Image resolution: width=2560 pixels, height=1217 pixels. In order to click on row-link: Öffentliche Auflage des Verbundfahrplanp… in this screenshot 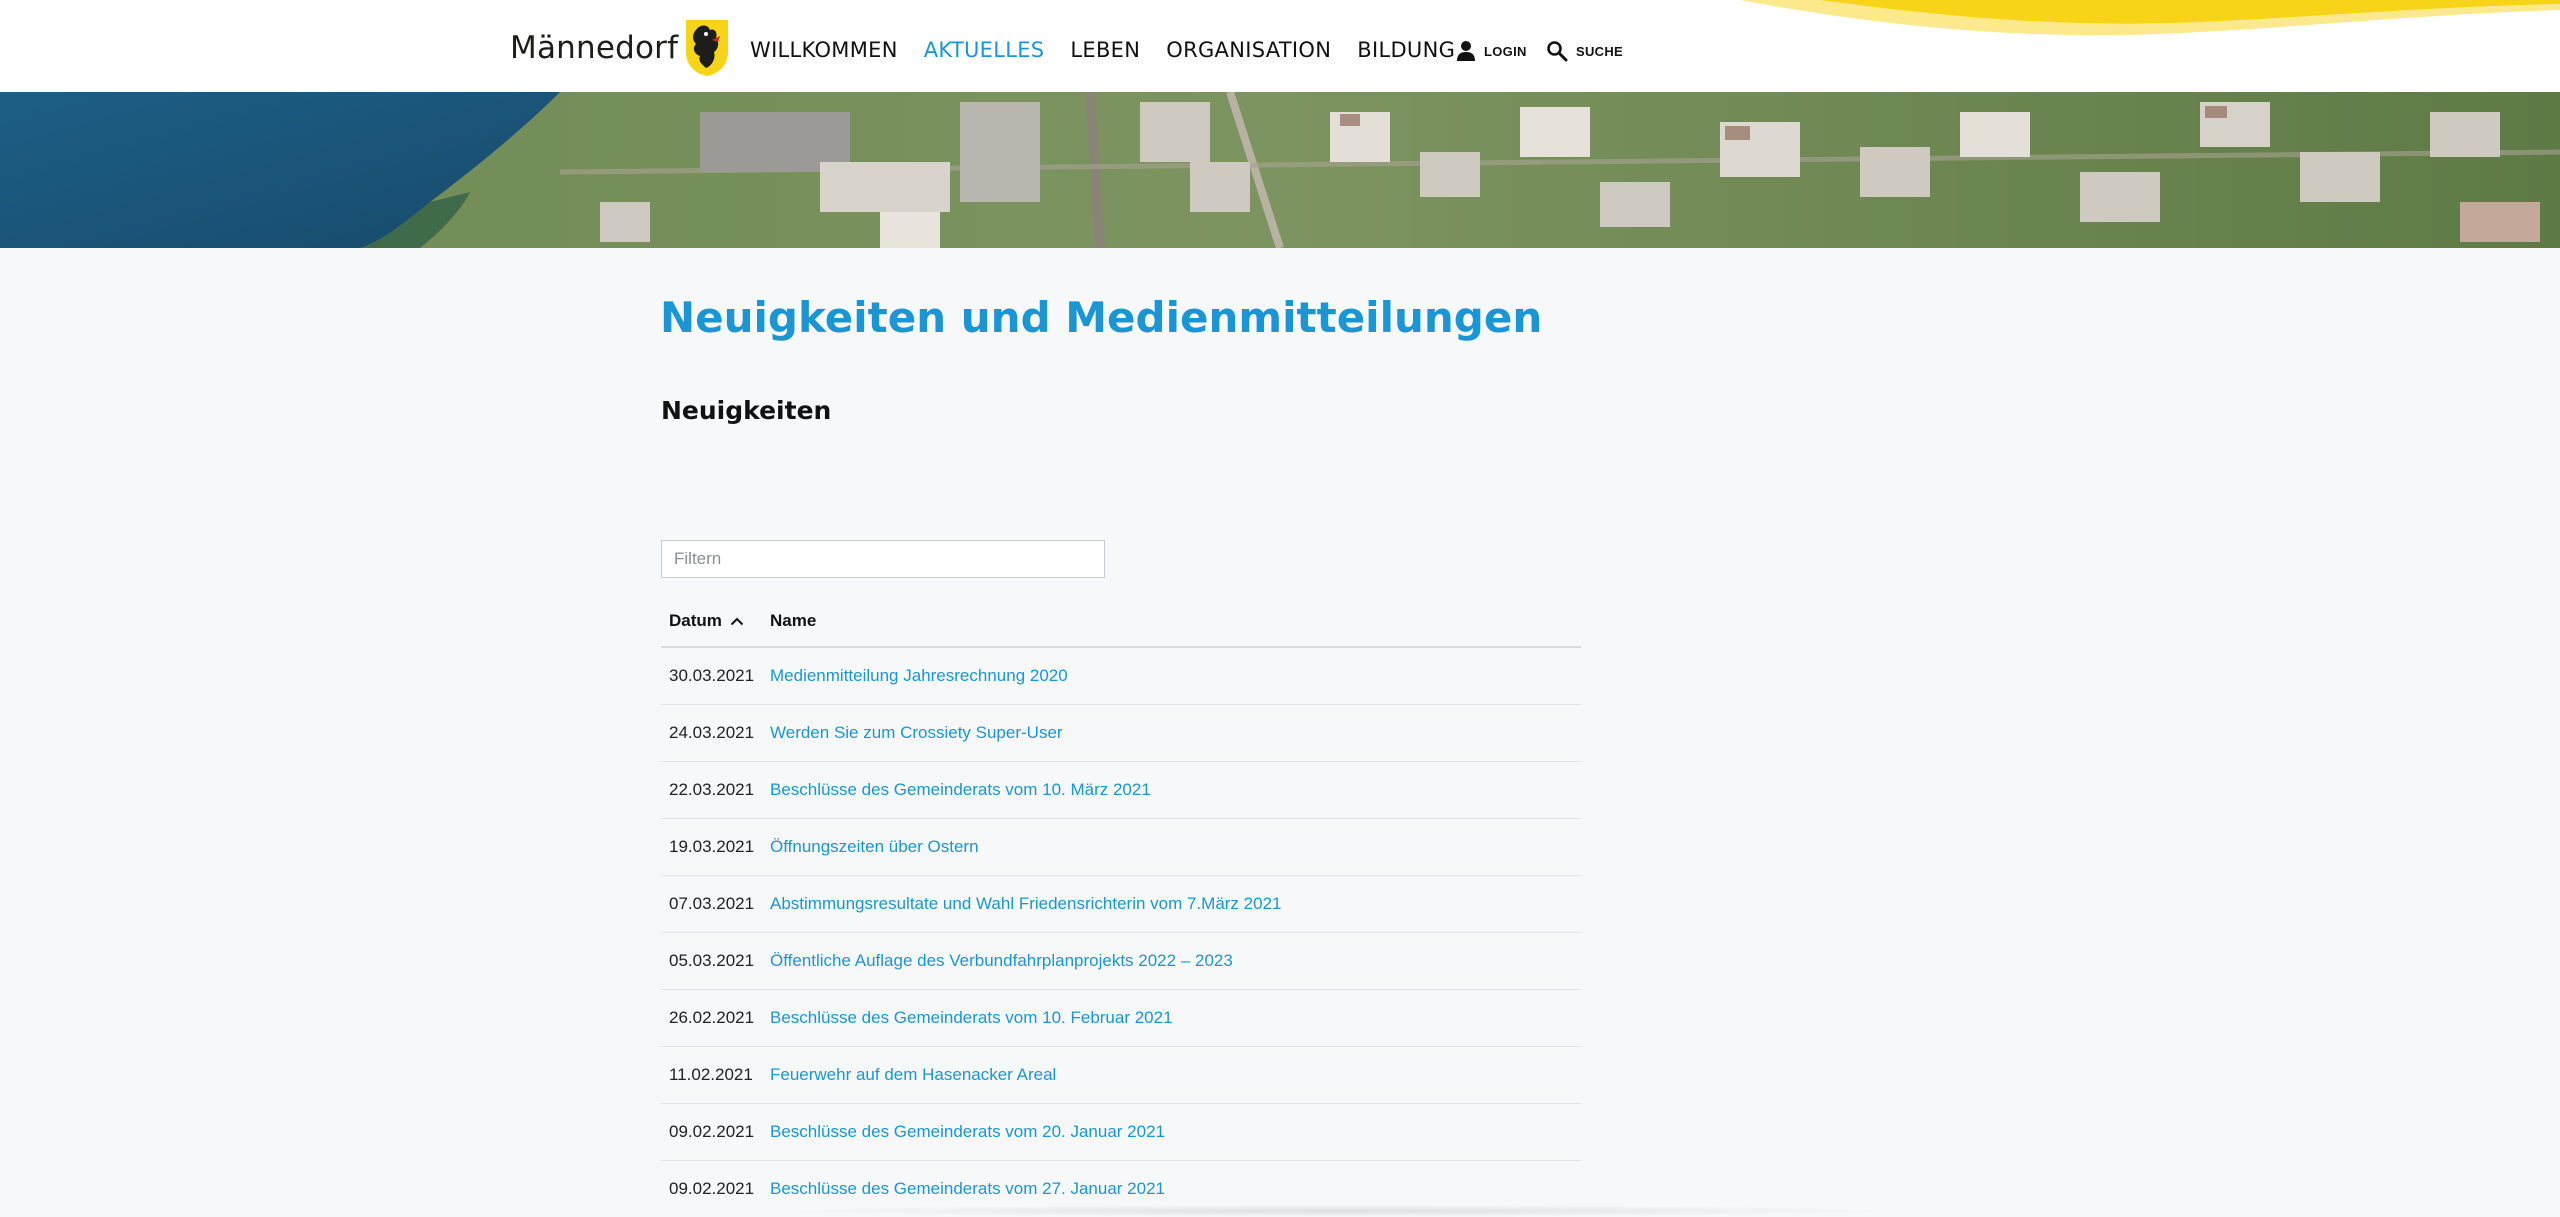, I will do `click(1001, 961)`.